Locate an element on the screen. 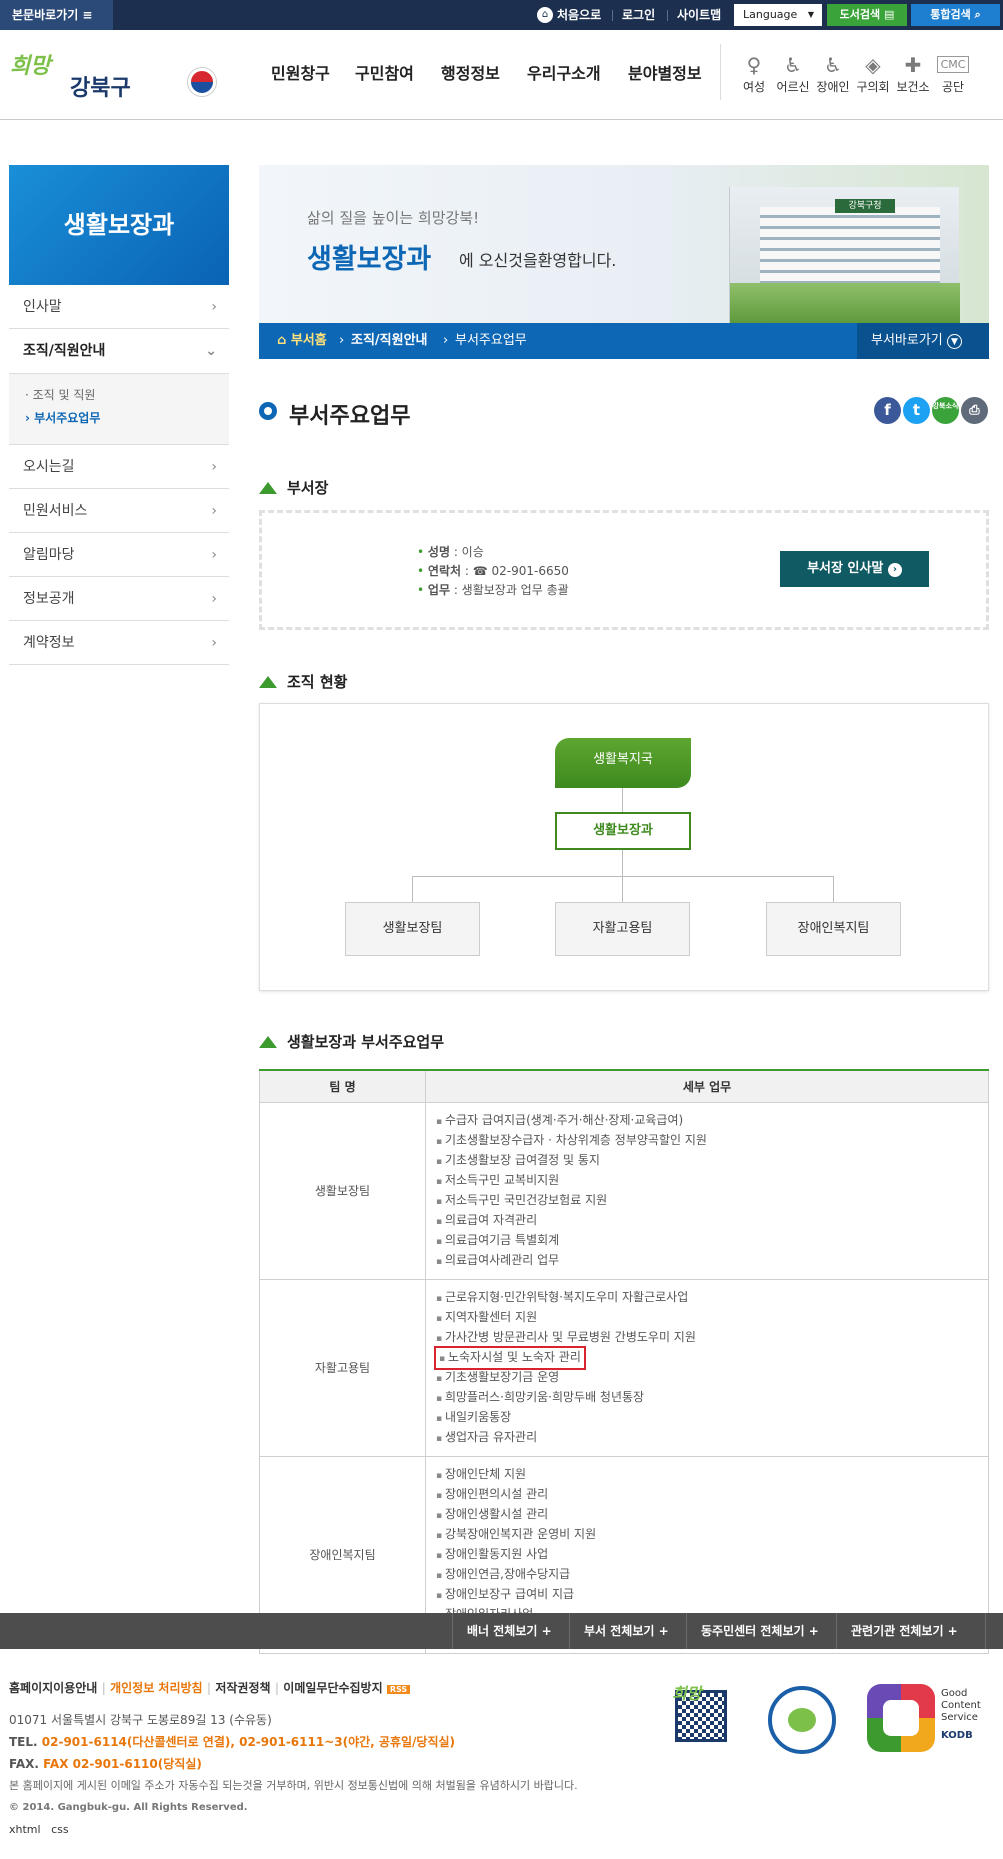 This screenshot has height=1859, width=1003. greeting-button: 부서장 인사말 › is located at coordinates (854, 569).